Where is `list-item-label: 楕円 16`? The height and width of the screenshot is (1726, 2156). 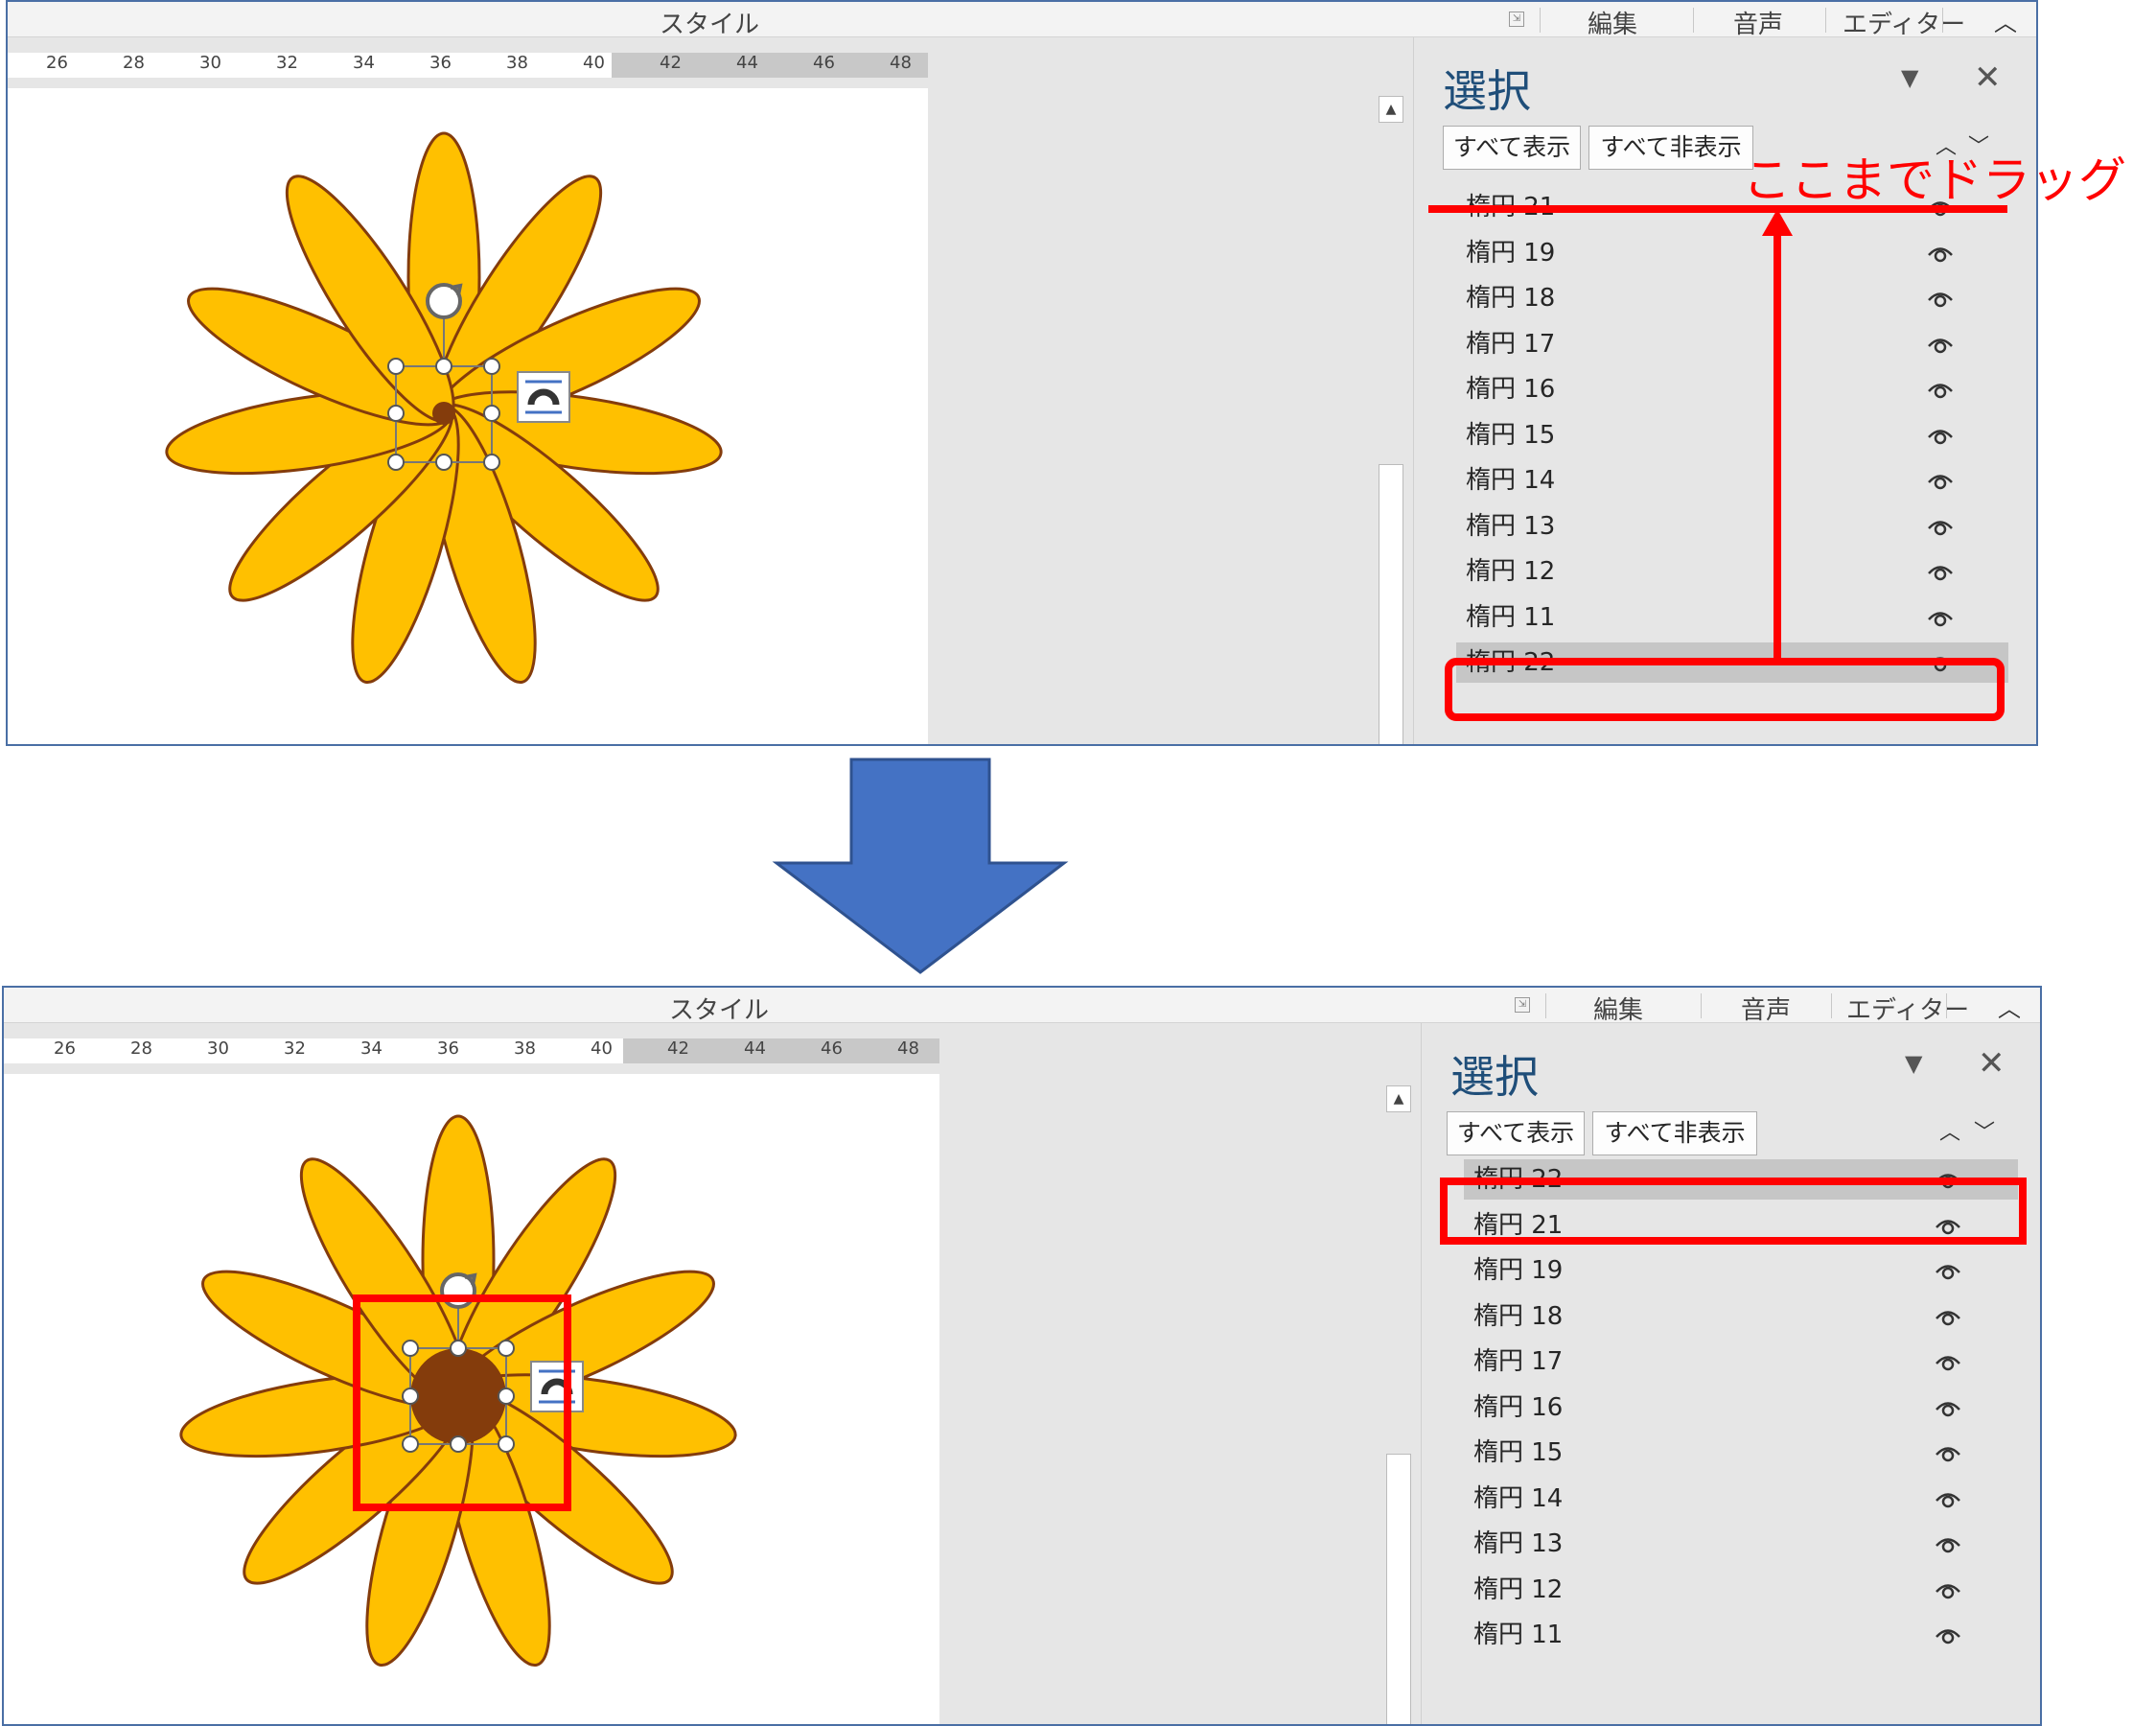
list-item-label: 楕円 16 is located at coordinates (1511, 390).